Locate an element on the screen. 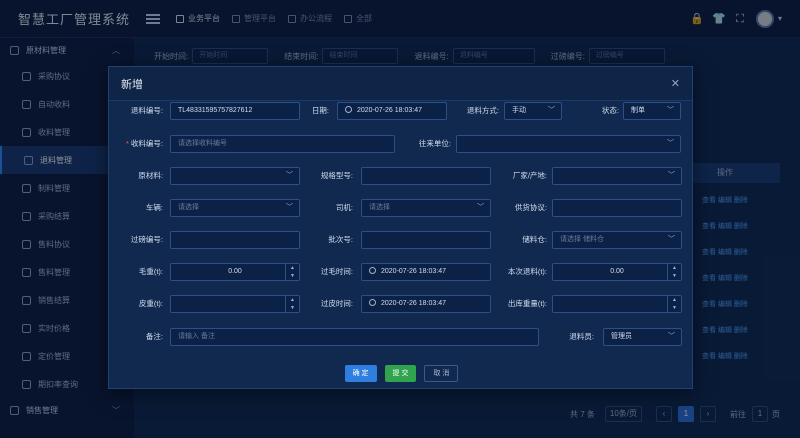  gross-stepper: 0.00 ▲ ▼ is located at coordinates (235, 272).